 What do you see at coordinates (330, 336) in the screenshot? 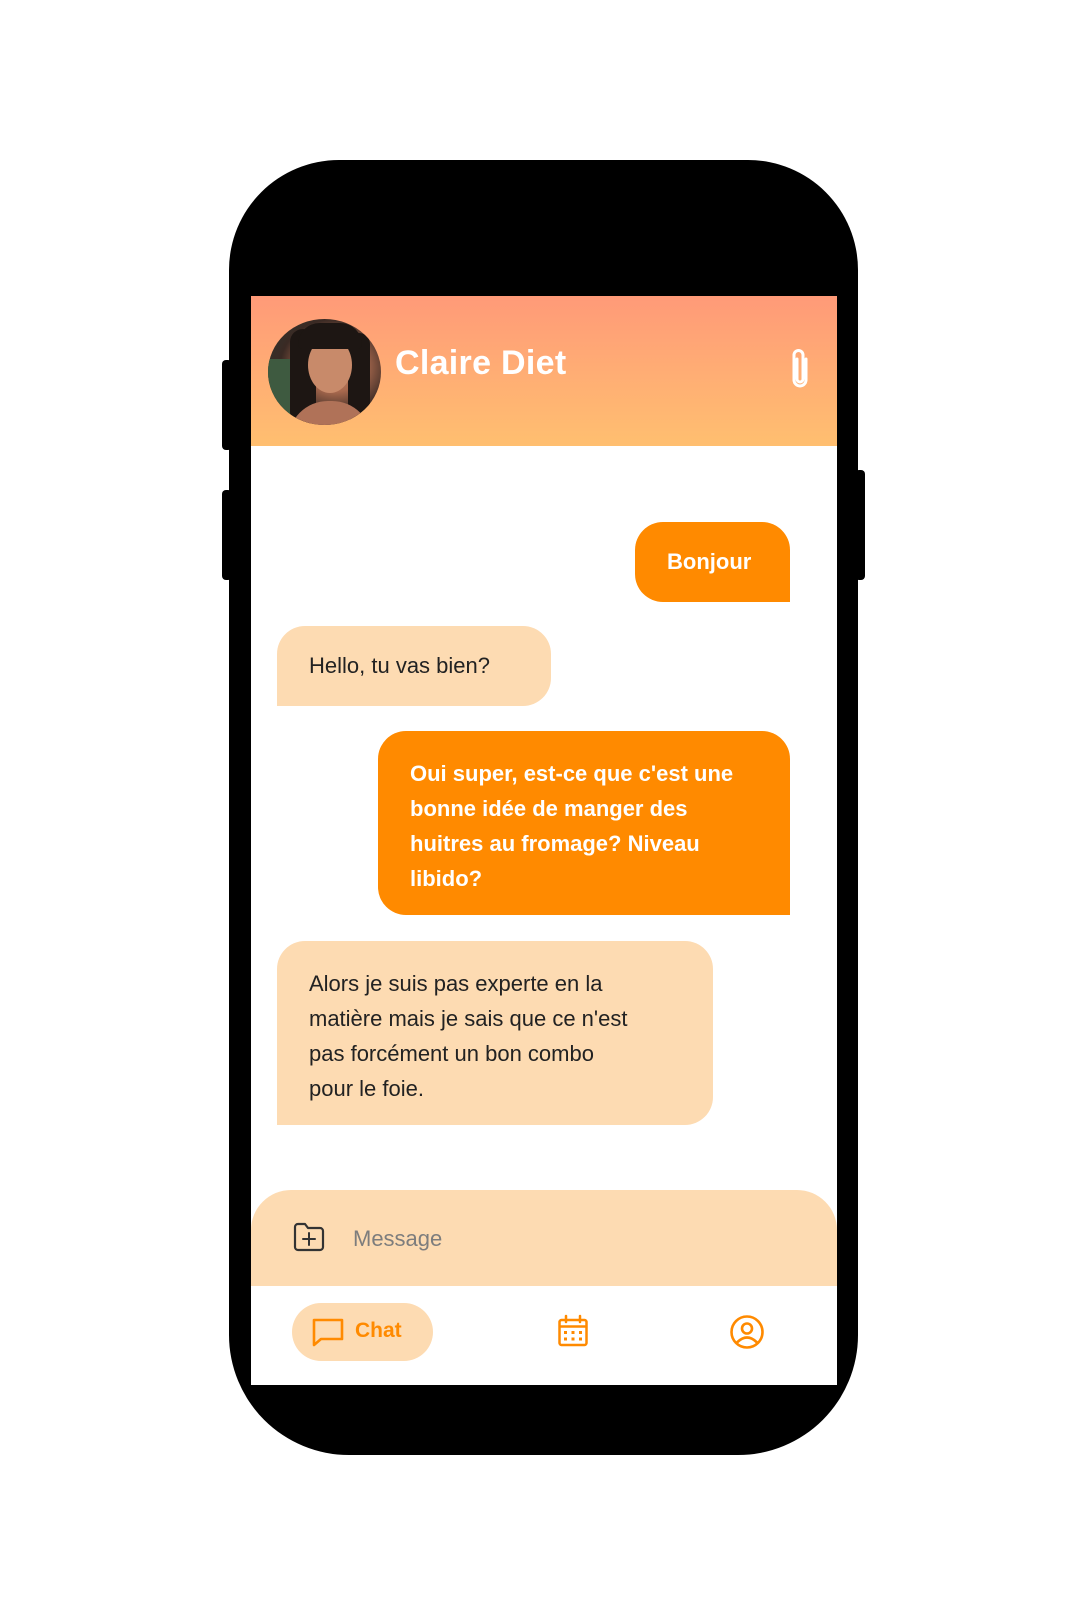
I see `avatar-hair` at bounding box center [330, 336].